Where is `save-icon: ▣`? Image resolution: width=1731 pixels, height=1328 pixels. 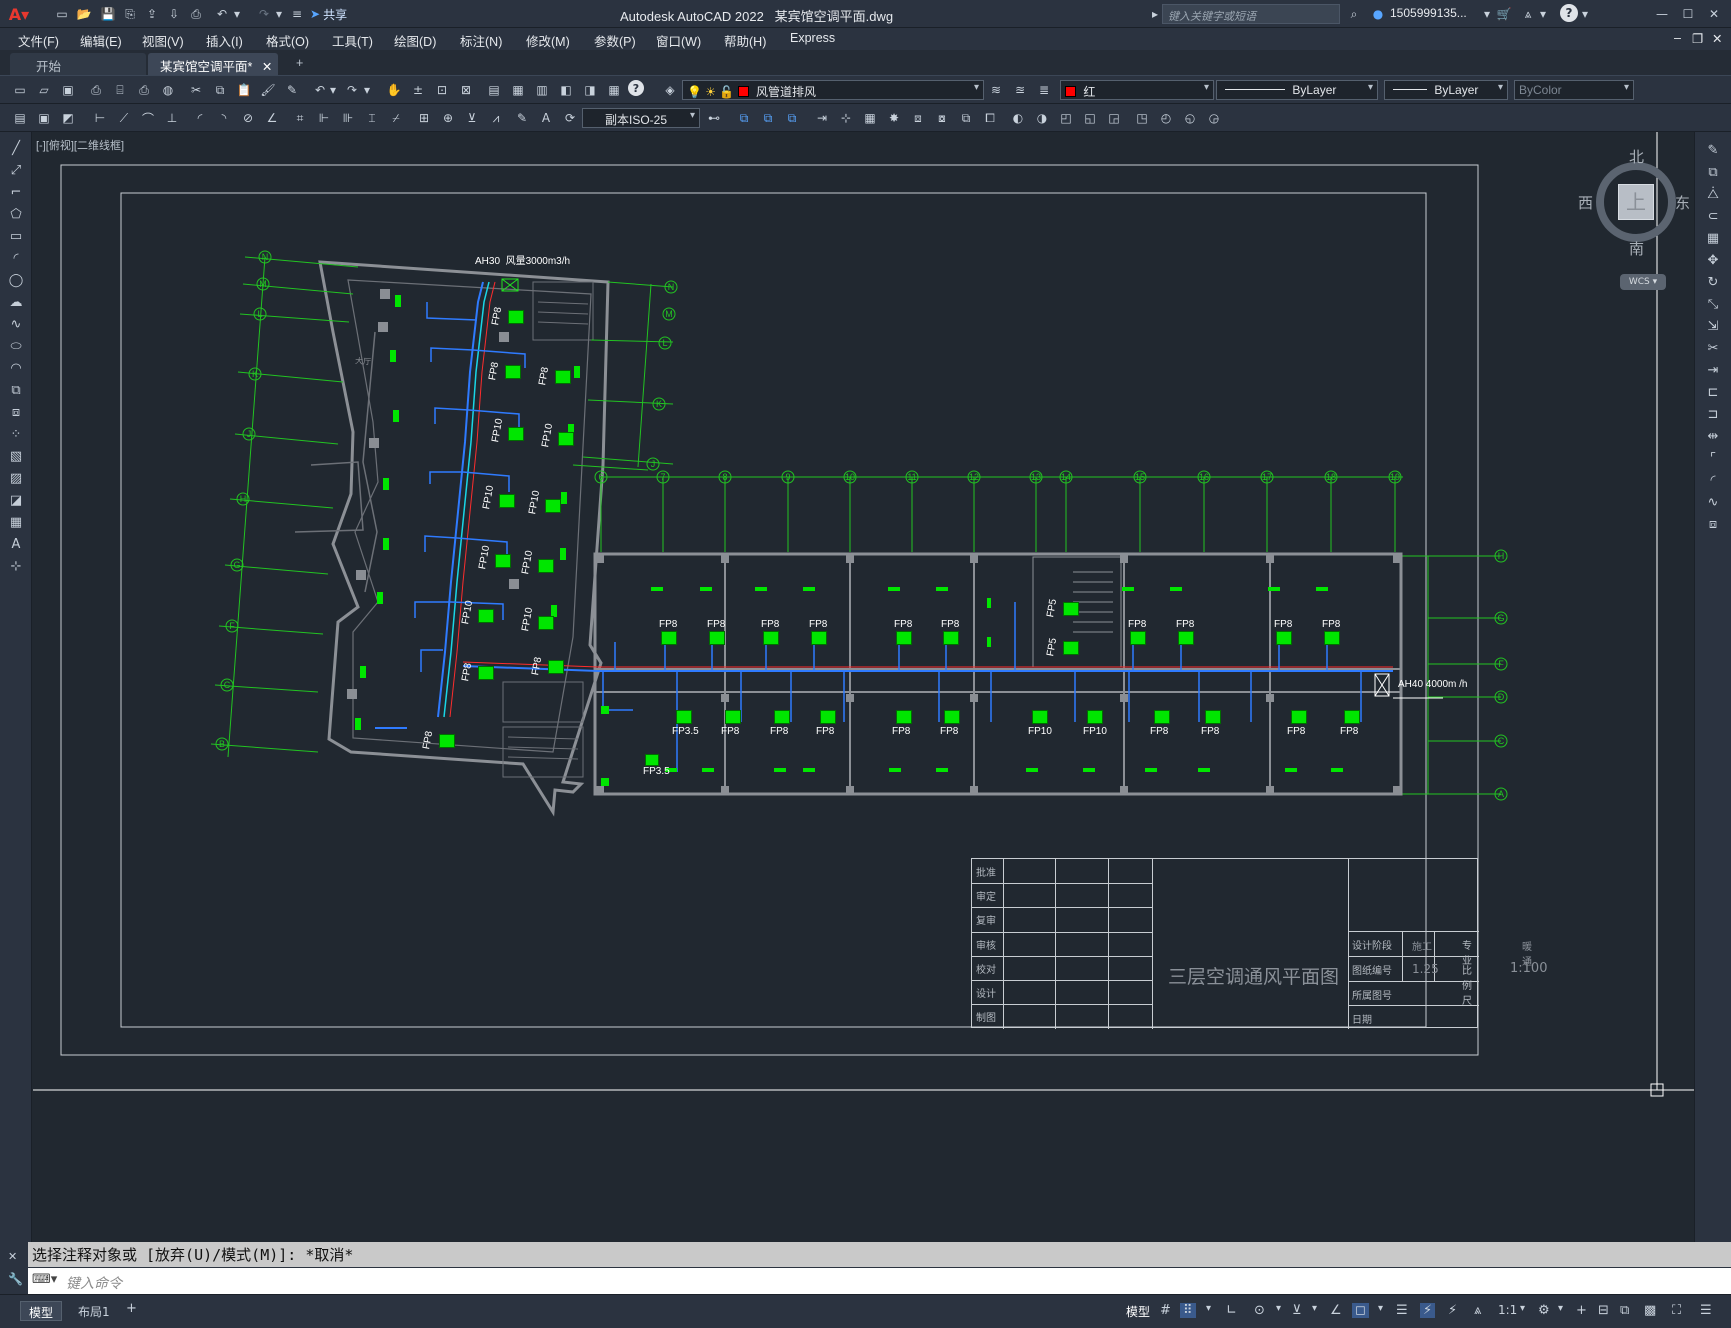
save-icon: ▣ is located at coordinates (68, 90).